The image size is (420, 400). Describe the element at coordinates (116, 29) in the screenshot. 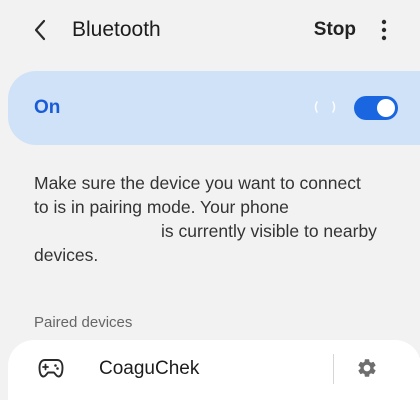

I see `page-title: Bluetooth` at that location.